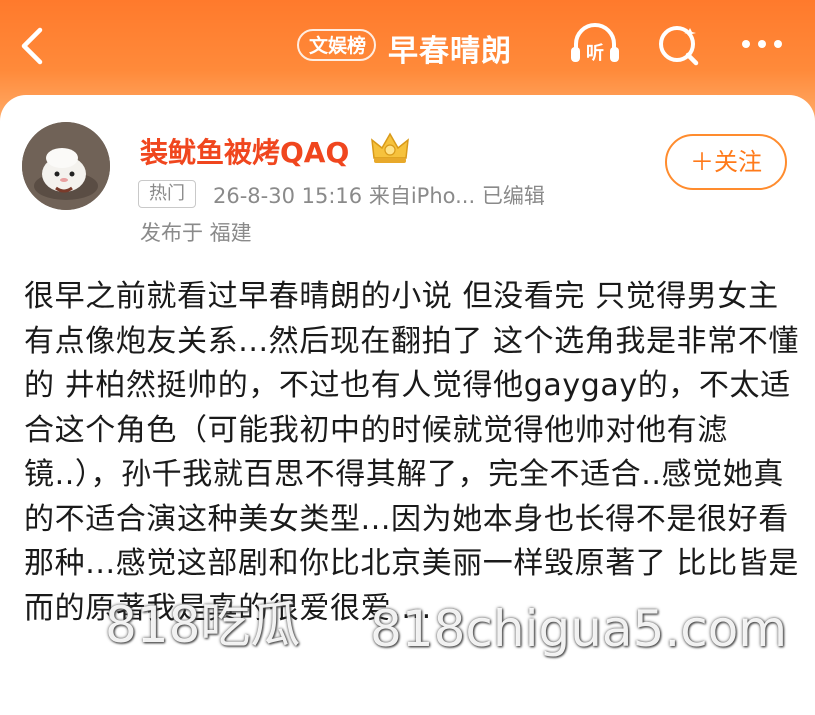 The width and height of the screenshot is (815, 715). Describe the element at coordinates (765, 44) in the screenshot. I see `more-icon` at that location.